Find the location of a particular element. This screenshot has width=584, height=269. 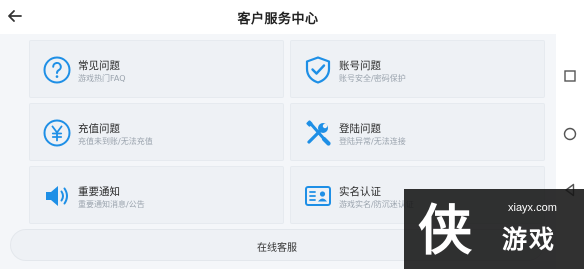

card-label: 登陆问题 is located at coordinates (360, 129).